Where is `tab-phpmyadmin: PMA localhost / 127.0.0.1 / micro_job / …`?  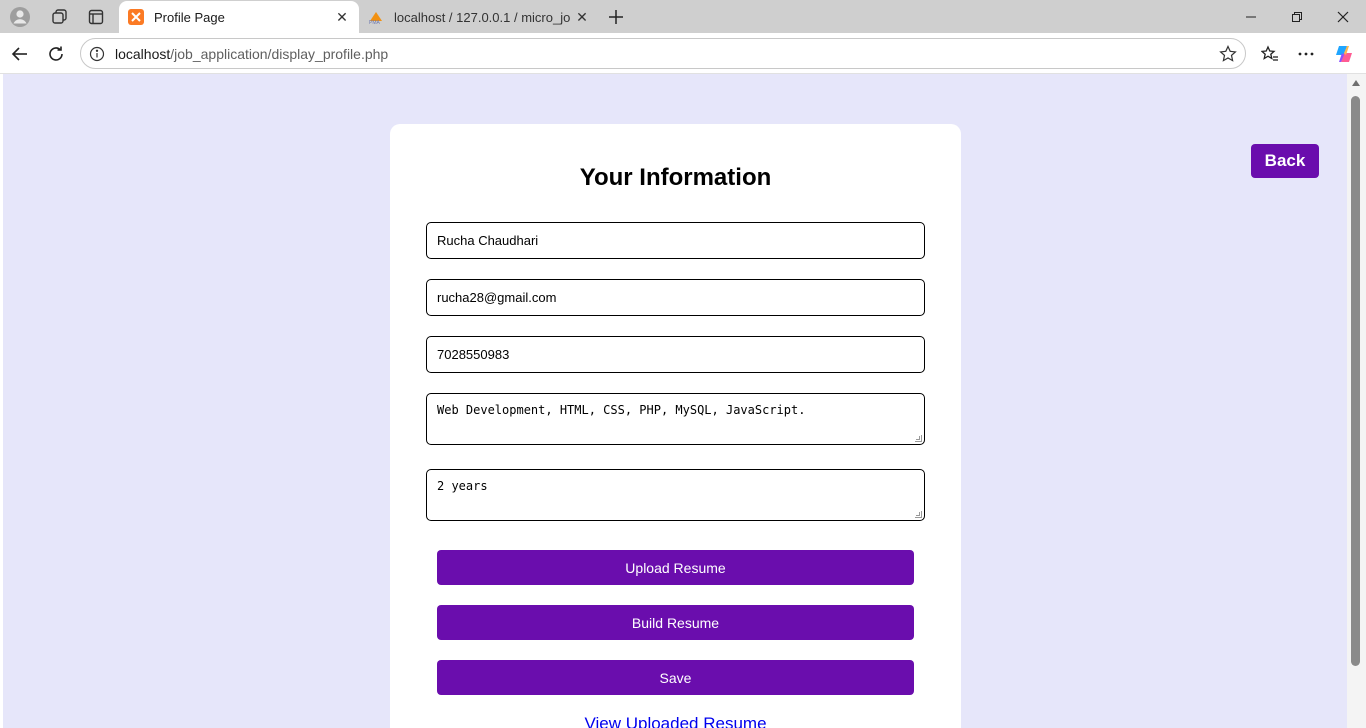 tab-phpmyadmin: PMA localhost / 127.0.0.1 / micro_job / … is located at coordinates (479, 17).